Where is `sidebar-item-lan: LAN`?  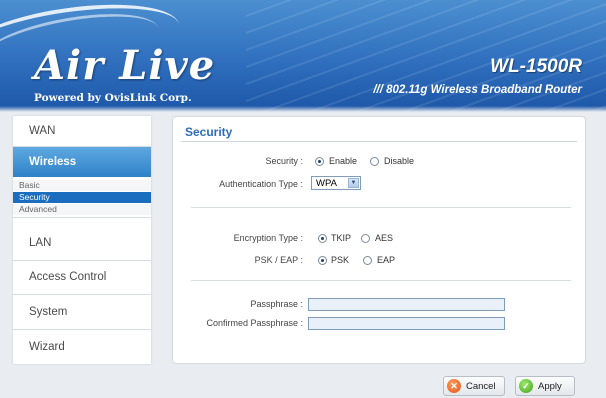 sidebar-item-lan: LAN is located at coordinates (82, 243).